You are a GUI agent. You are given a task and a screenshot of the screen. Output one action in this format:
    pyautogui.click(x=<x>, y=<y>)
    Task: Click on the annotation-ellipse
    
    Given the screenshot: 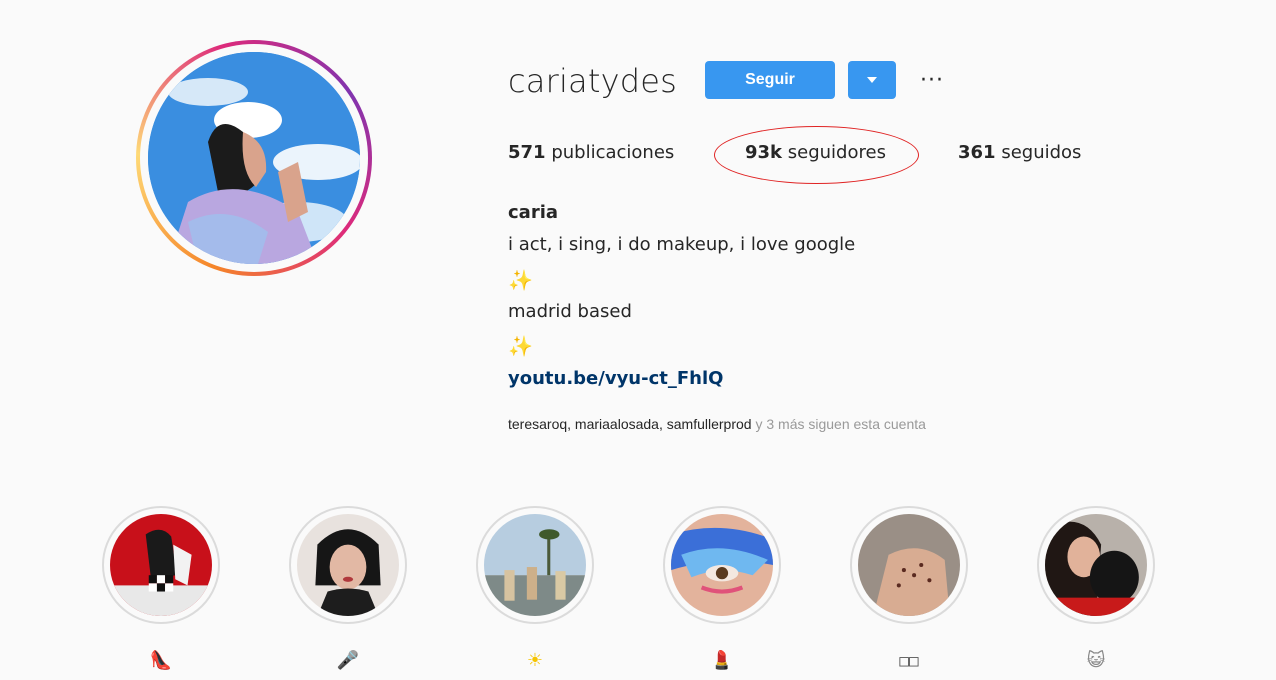 What is the action you would take?
    pyautogui.click(x=816, y=155)
    